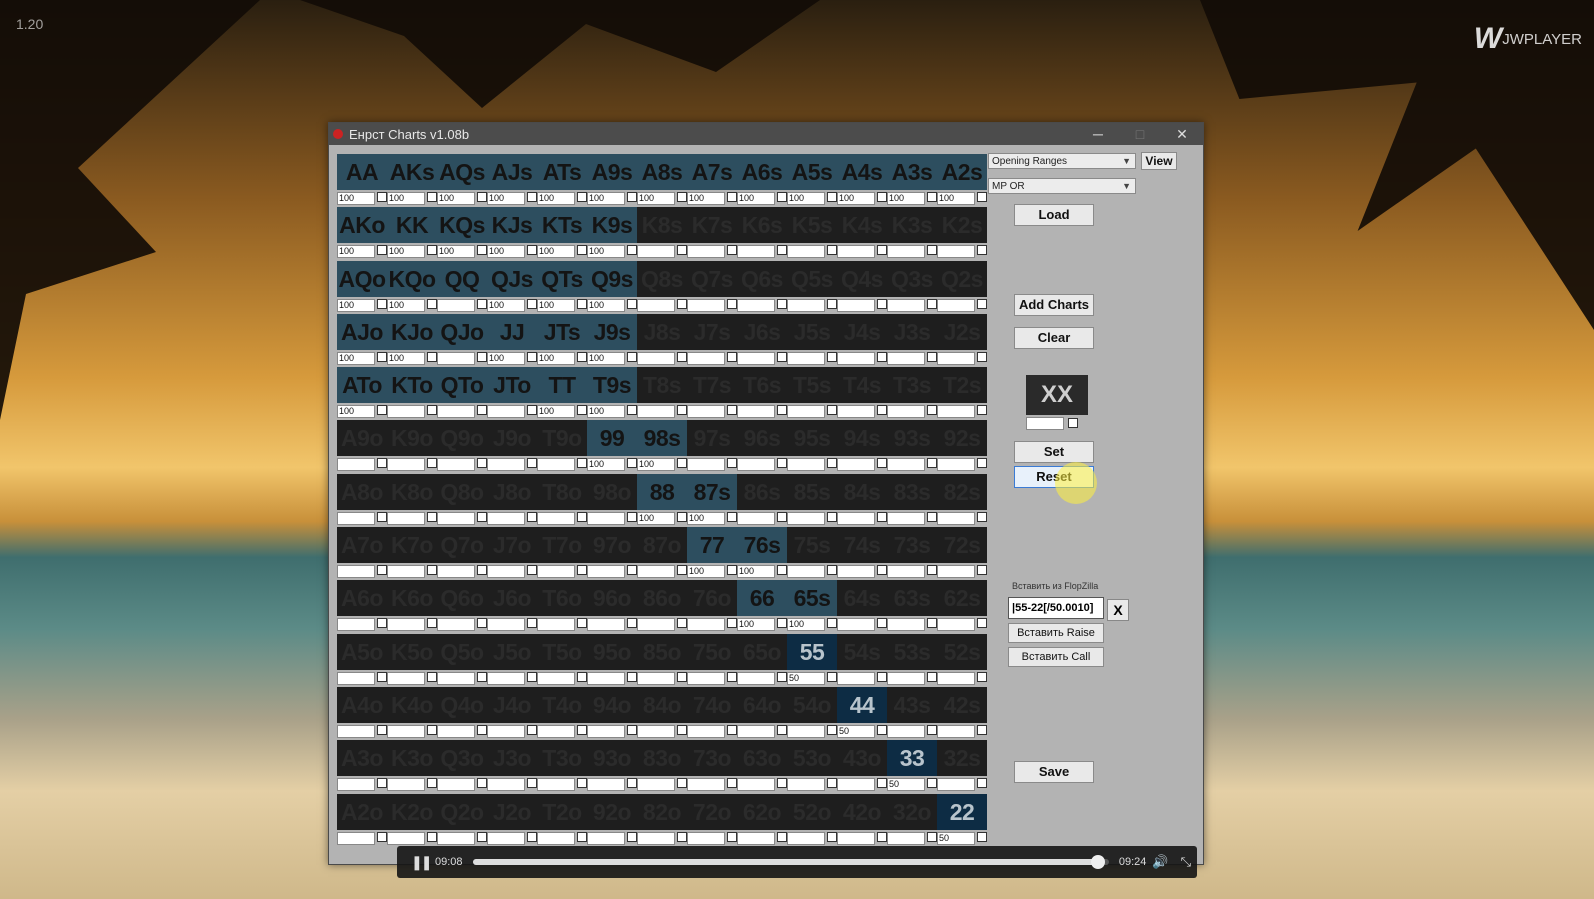  What do you see at coordinates (662, 704) in the screenshot?
I see `hand-label: 84o` at bounding box center [662, 704].